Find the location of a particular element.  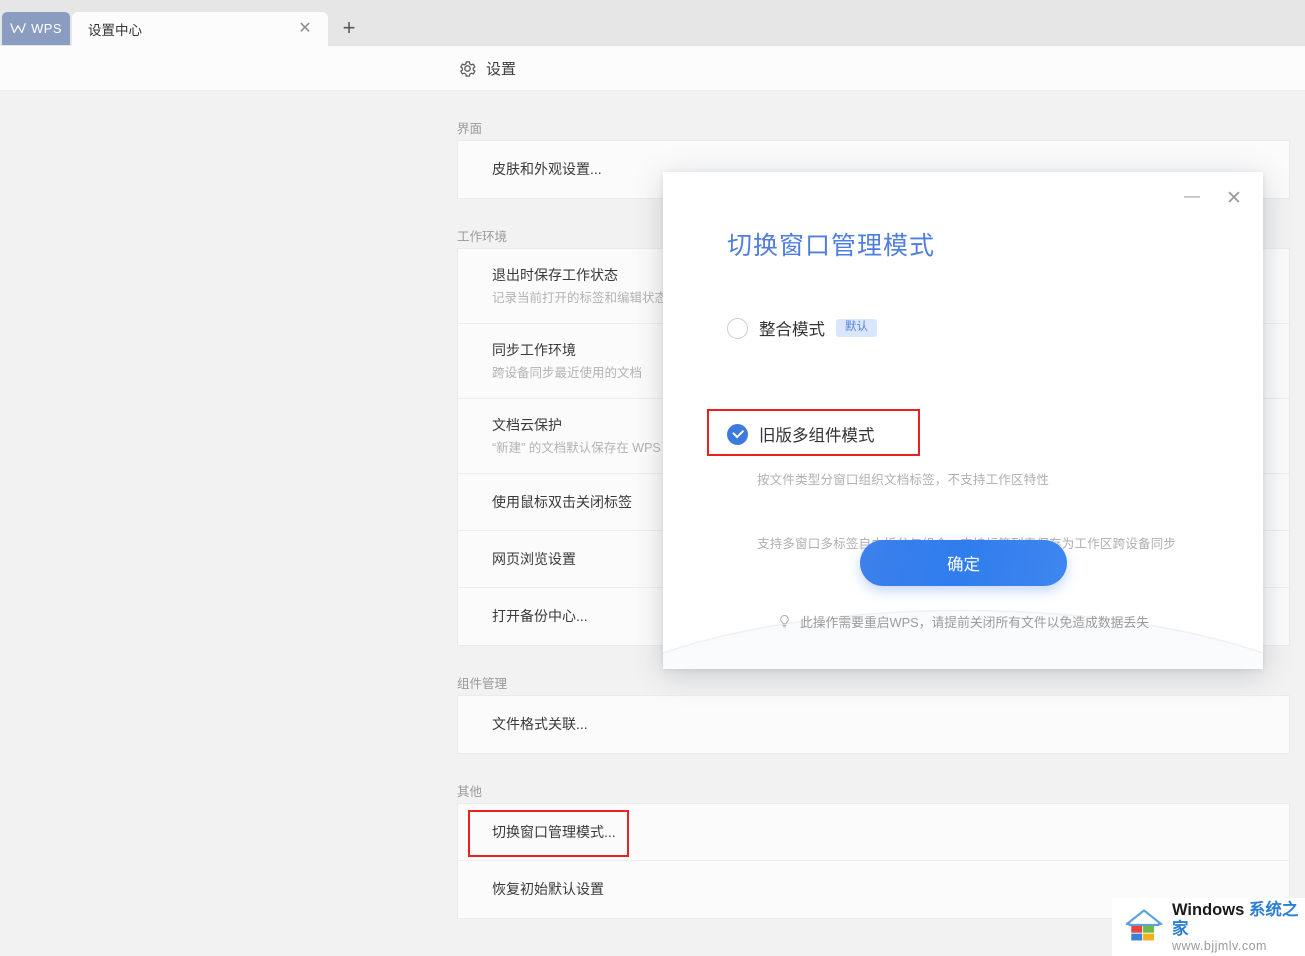

option-integrated-mode: 整合模式 默认 is located at coordinates (802, 328).